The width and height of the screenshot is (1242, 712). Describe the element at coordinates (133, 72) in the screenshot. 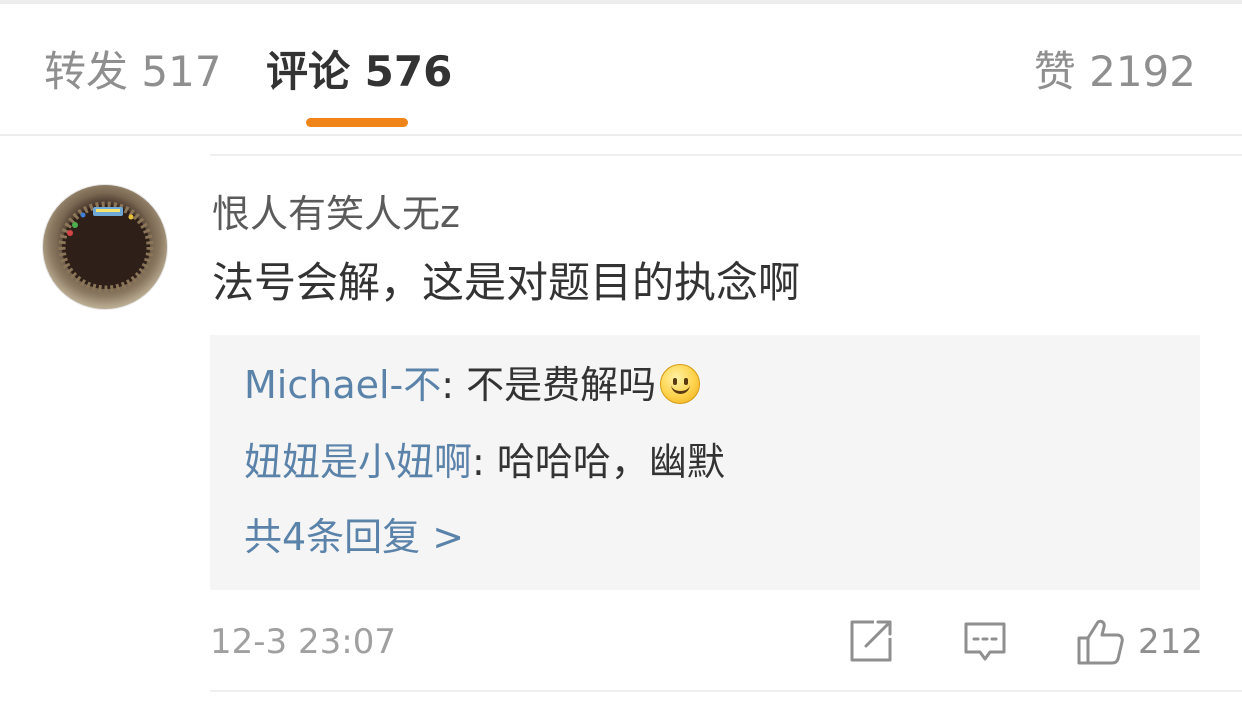

I see `tab-repost: 转发 517` at that location.